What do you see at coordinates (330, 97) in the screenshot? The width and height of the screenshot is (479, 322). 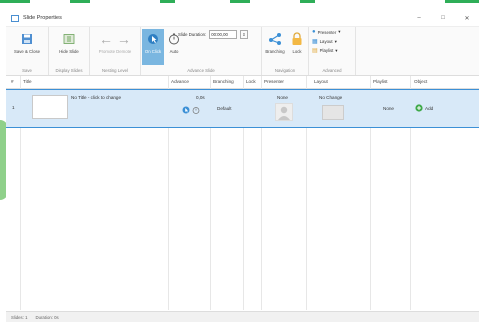 I see `layout-value: No Change` at bounding box center [330, 97].